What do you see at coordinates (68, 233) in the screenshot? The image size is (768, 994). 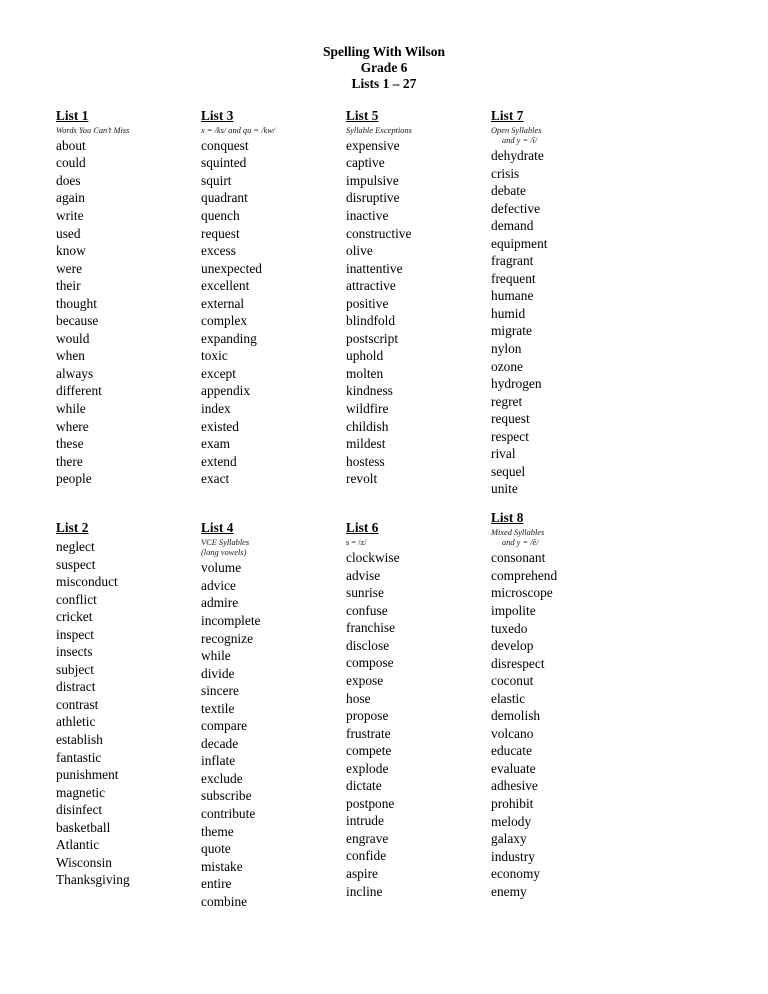 I see `word-item: used` at bounding box center [68, 233].